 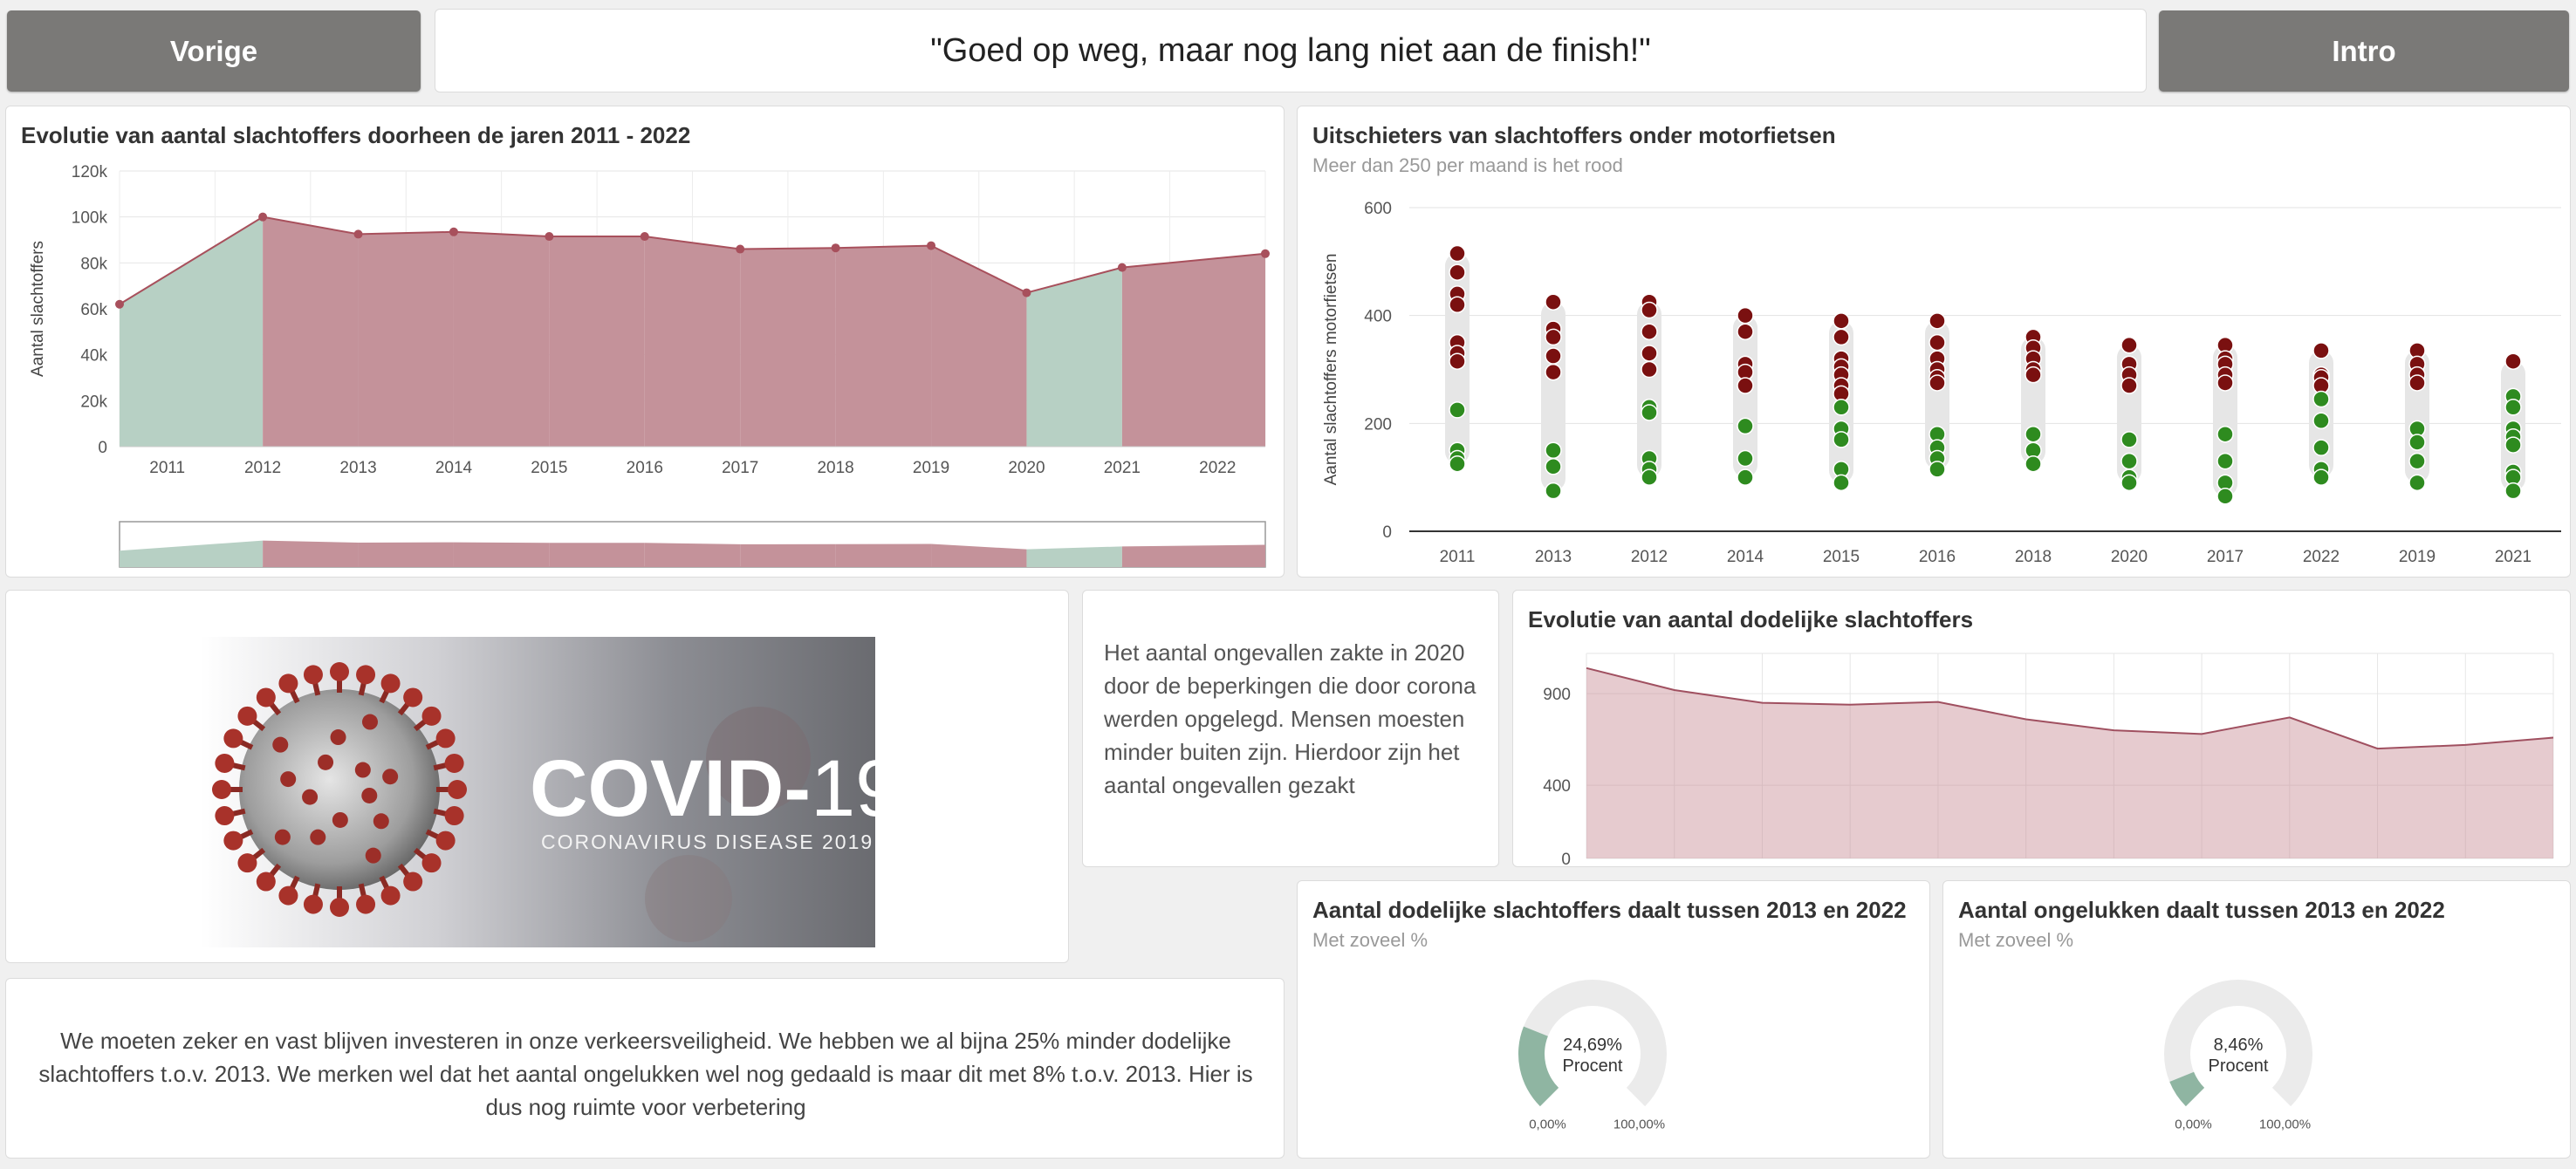 I want to click on x-tick-label: 2014, so click(x=1745, y=557).